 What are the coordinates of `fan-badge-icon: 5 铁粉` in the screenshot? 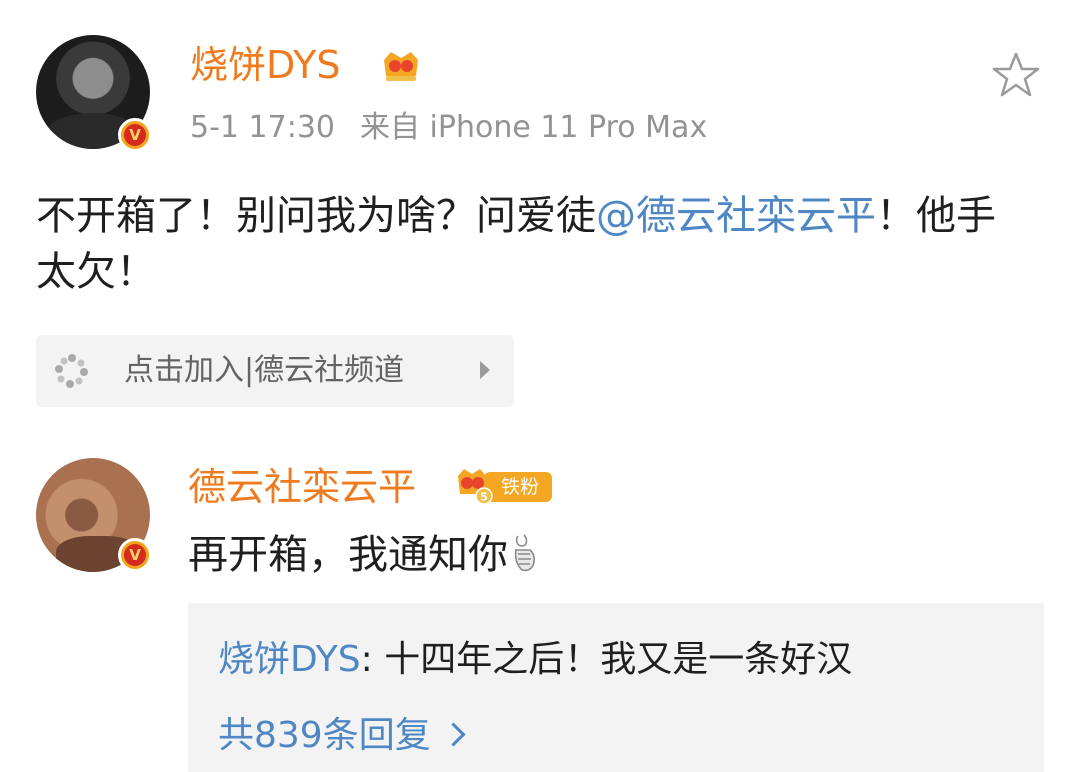 It's located at (505, 487).